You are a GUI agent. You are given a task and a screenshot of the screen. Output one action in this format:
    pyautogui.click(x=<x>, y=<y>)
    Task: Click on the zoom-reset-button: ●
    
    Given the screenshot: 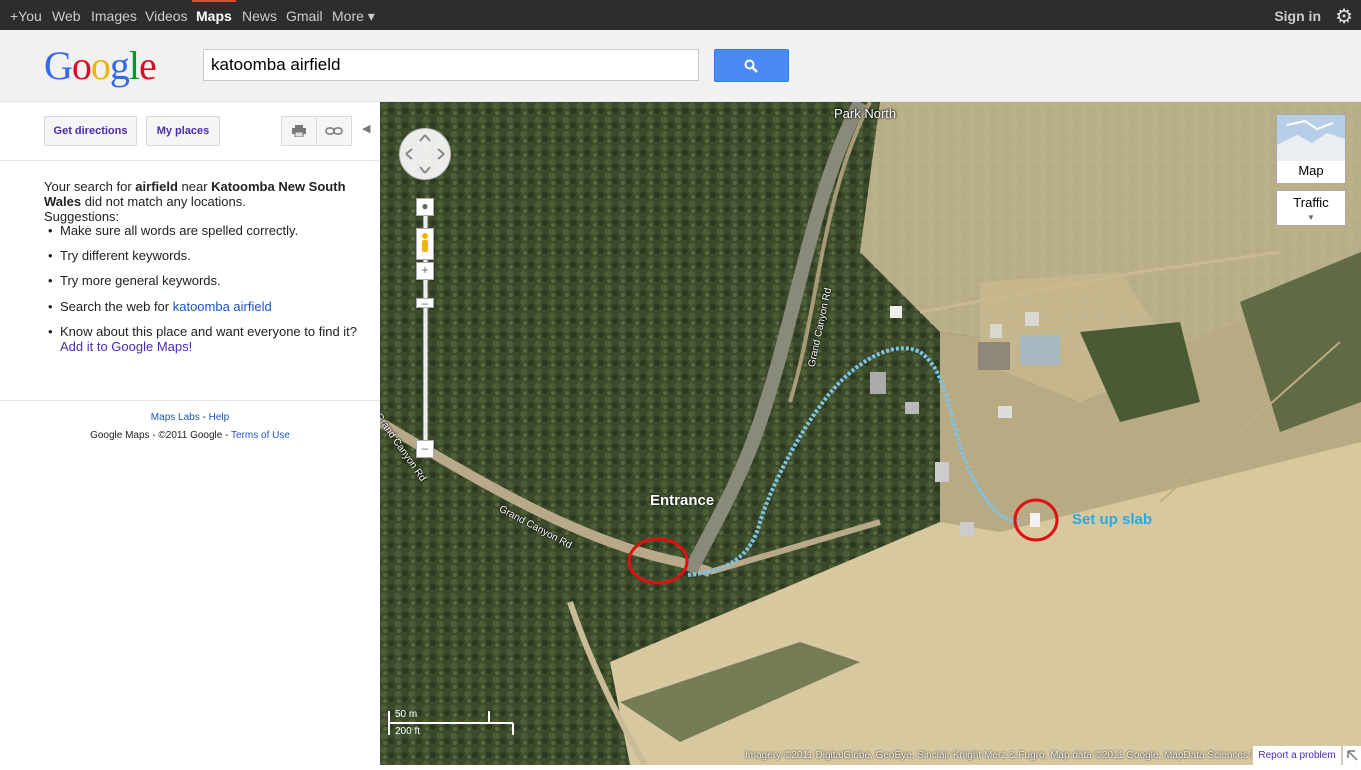 What is the action you would take?
    pyautogui.click(x=425, y=207)
    